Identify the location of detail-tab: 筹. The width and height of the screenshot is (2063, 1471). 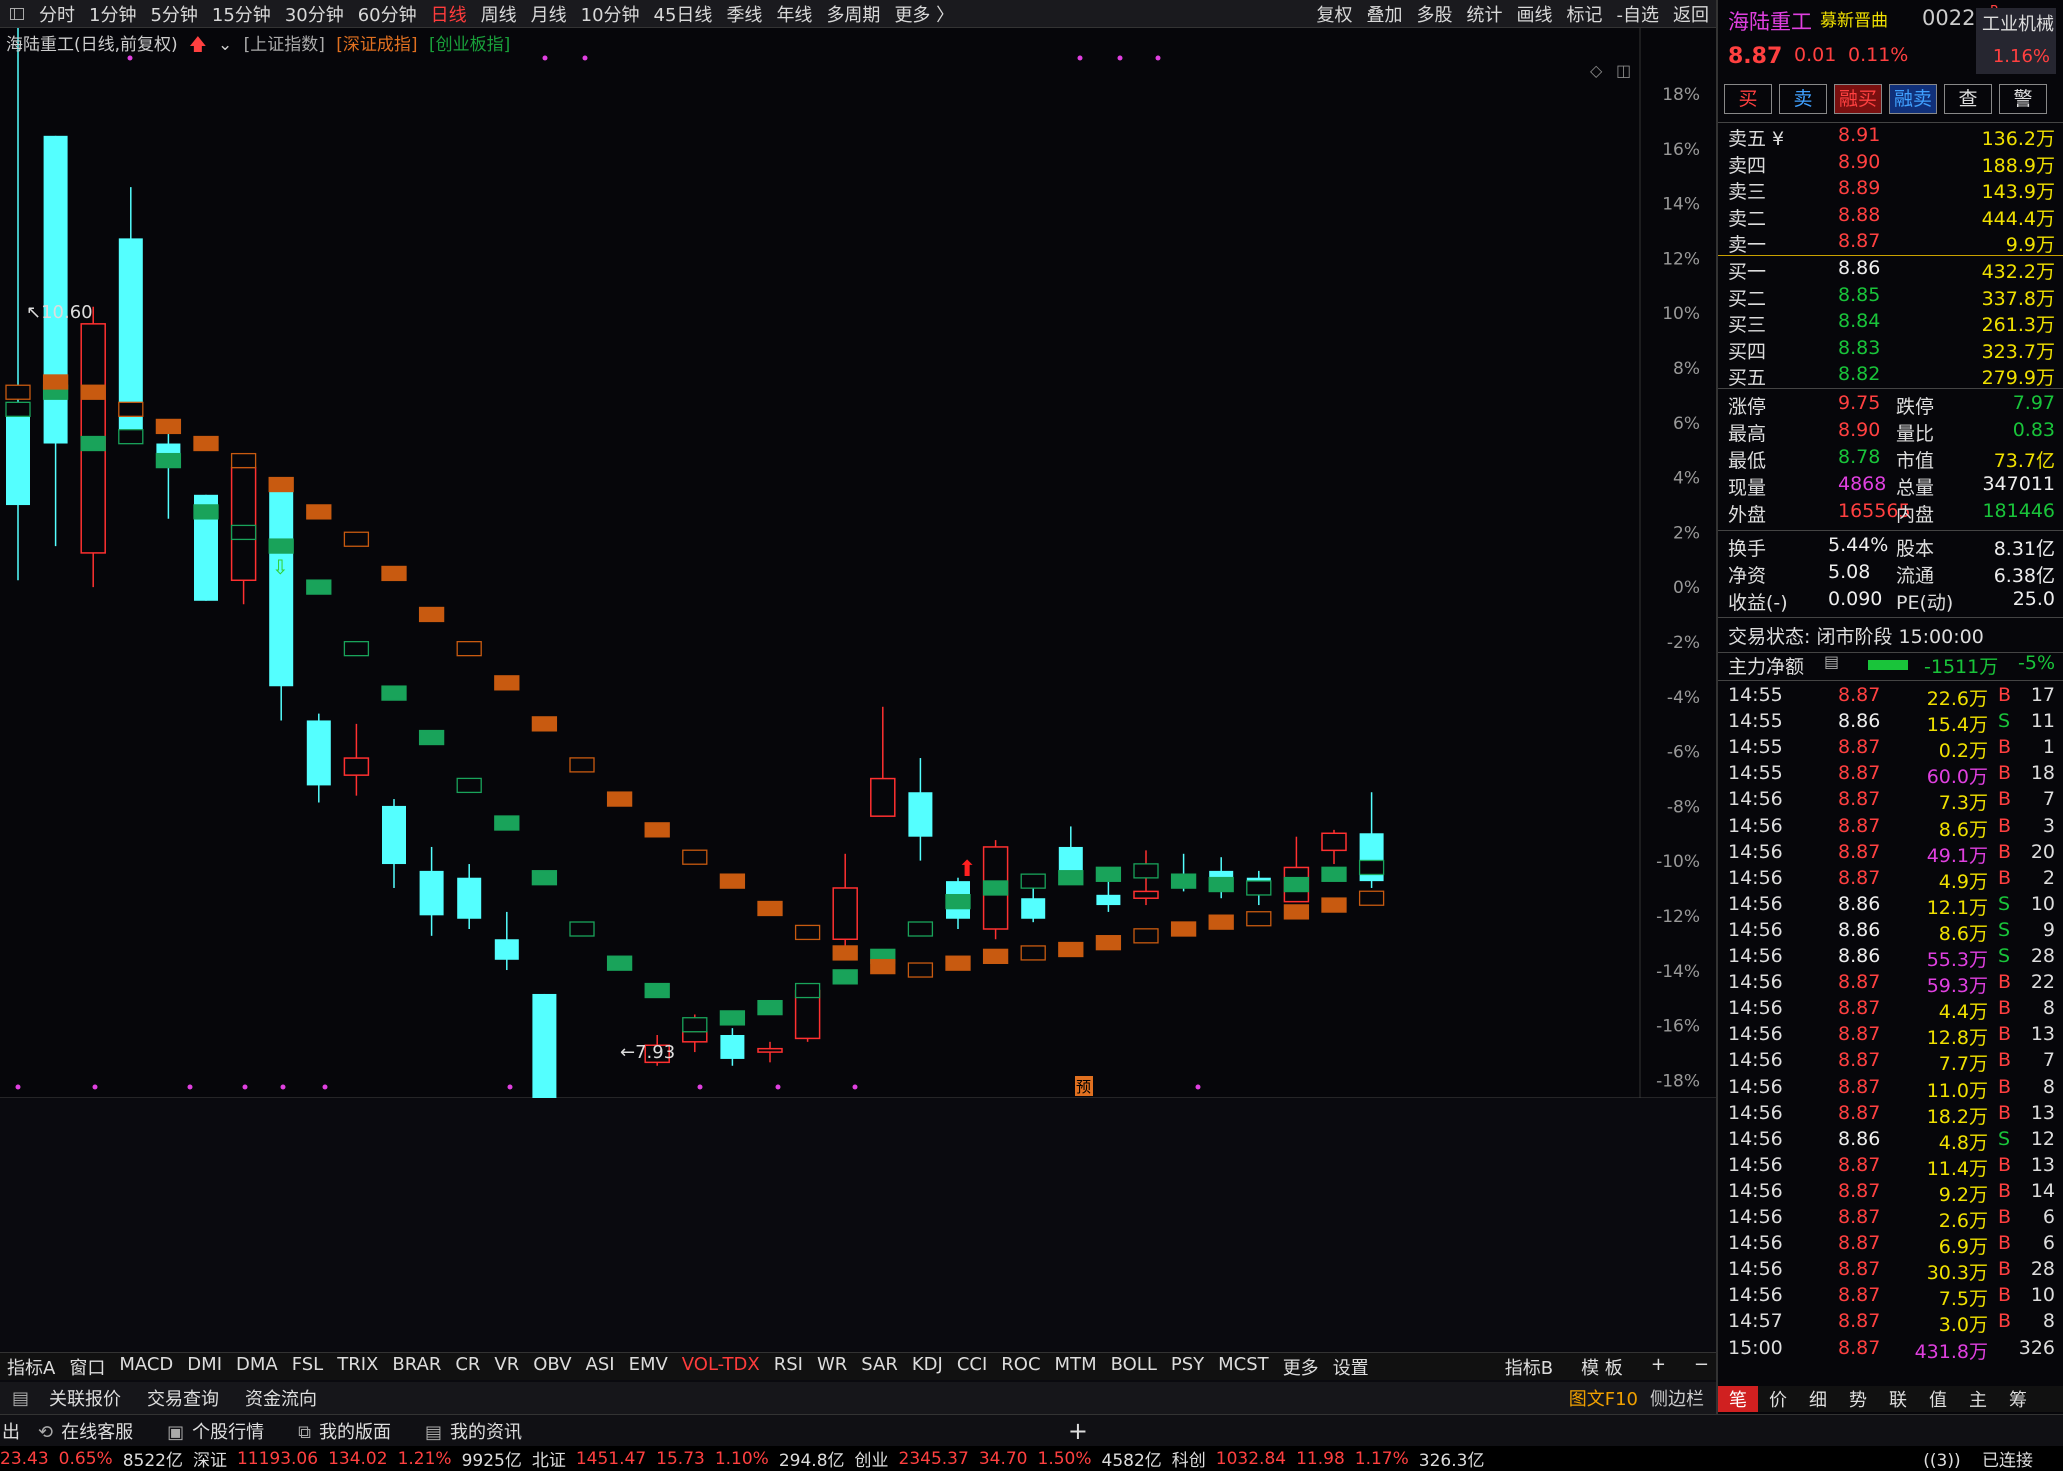
(2018, 1399).